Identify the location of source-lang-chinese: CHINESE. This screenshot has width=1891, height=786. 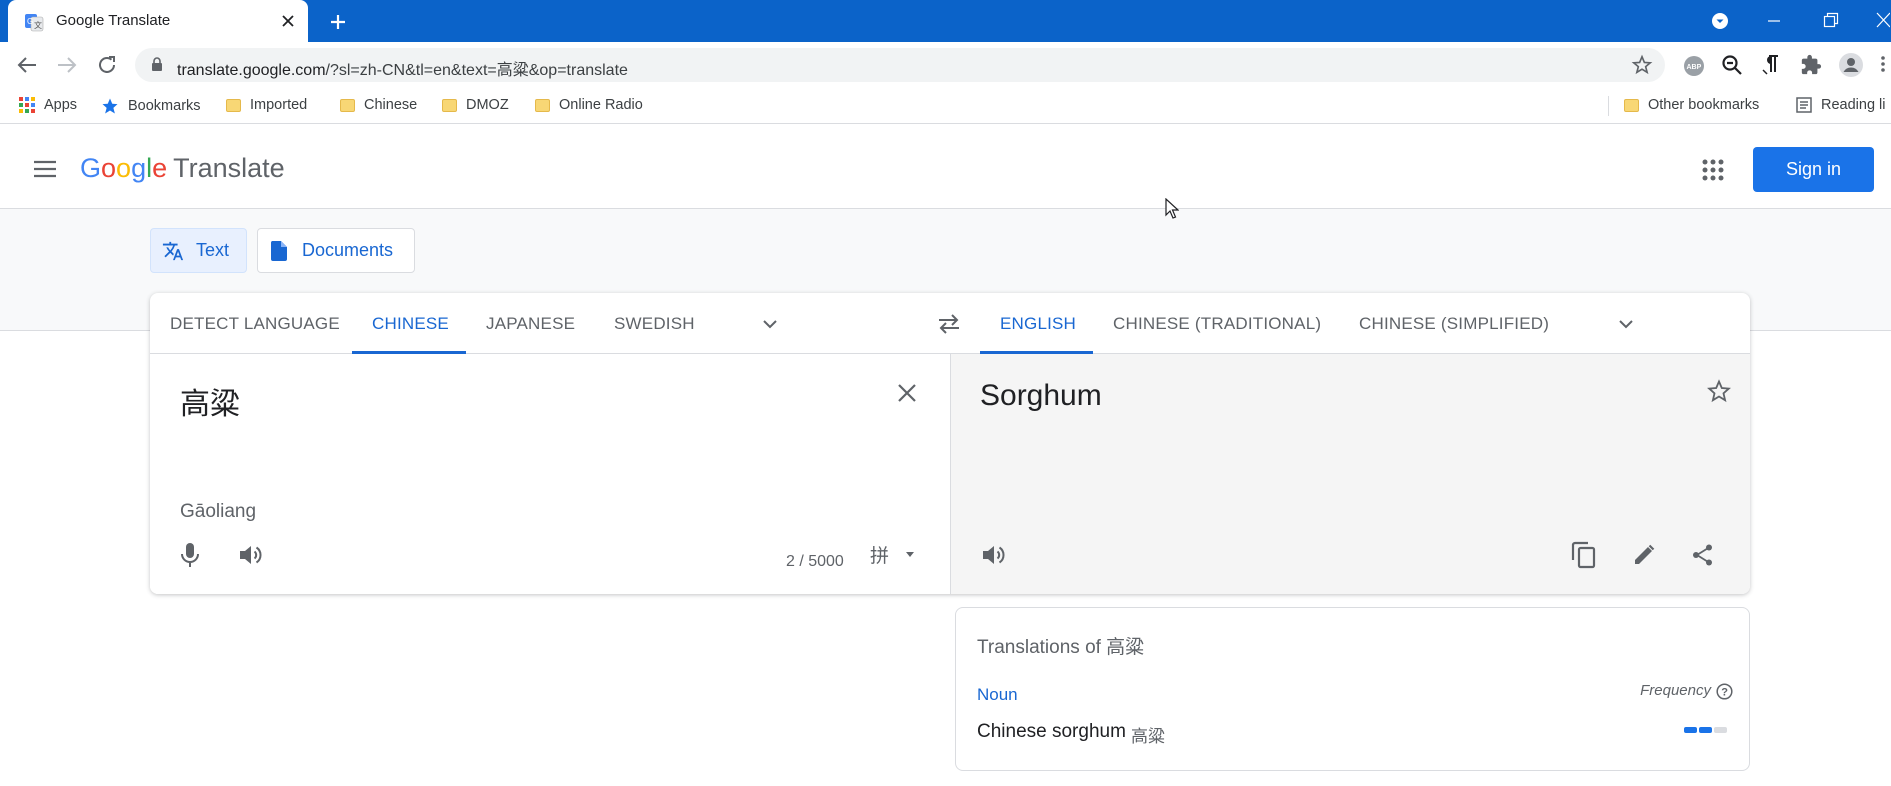
(410, 324).